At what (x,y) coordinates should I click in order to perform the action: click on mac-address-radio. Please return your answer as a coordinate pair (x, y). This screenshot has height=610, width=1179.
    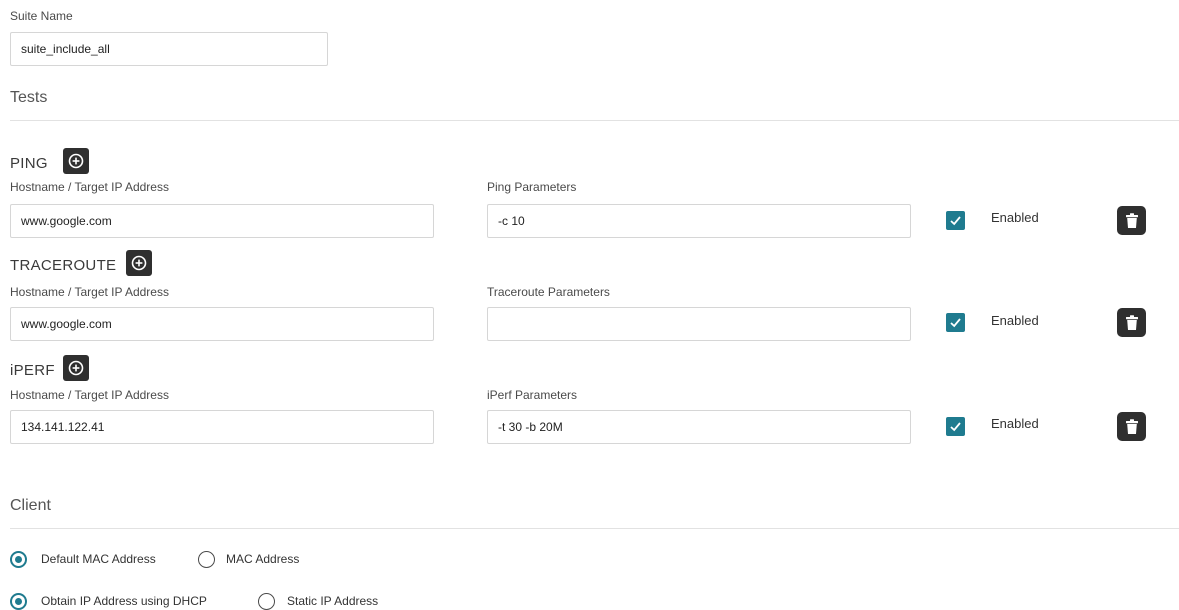
    Looking at the image, I should click on (206, 559).